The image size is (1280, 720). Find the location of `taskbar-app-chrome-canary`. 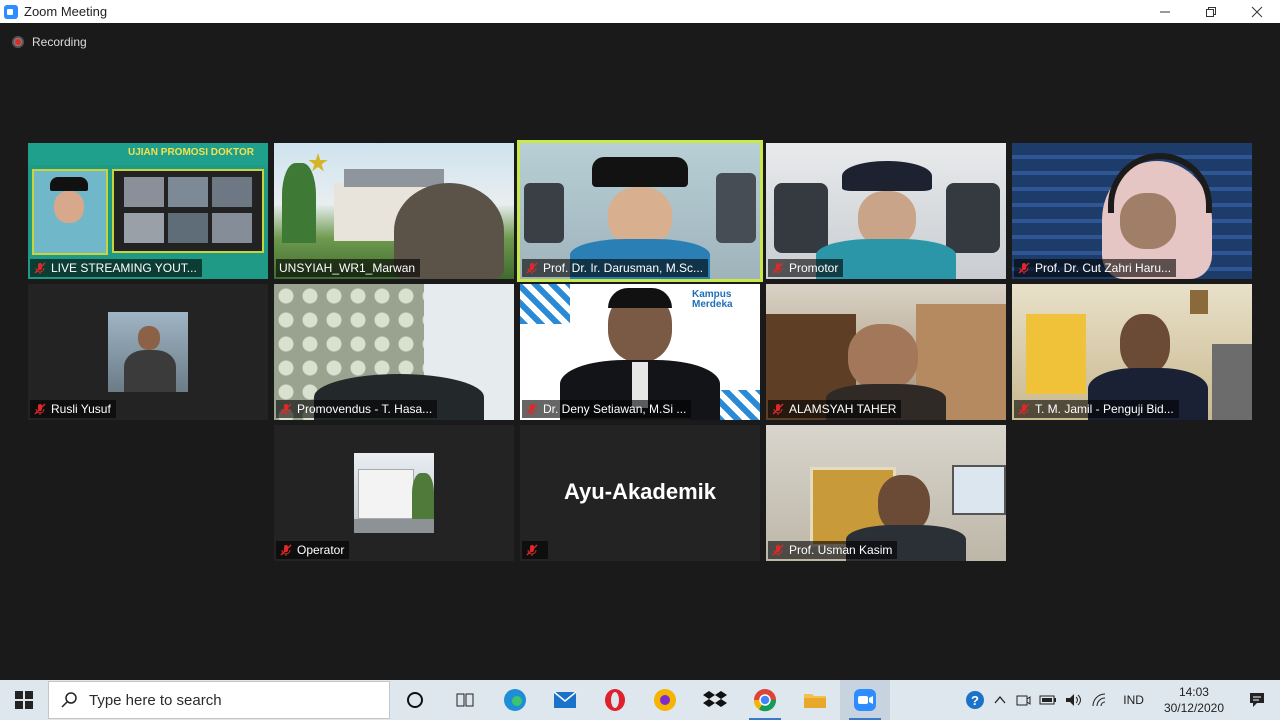

taskbar-app-chrome-canary is located at coordinates (665, 700).